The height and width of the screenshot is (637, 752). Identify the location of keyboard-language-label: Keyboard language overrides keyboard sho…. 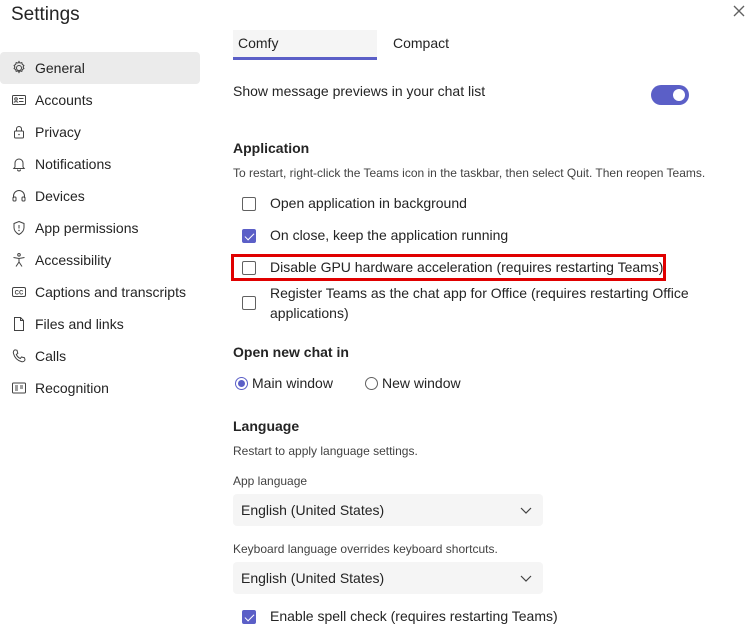
(365, 549).